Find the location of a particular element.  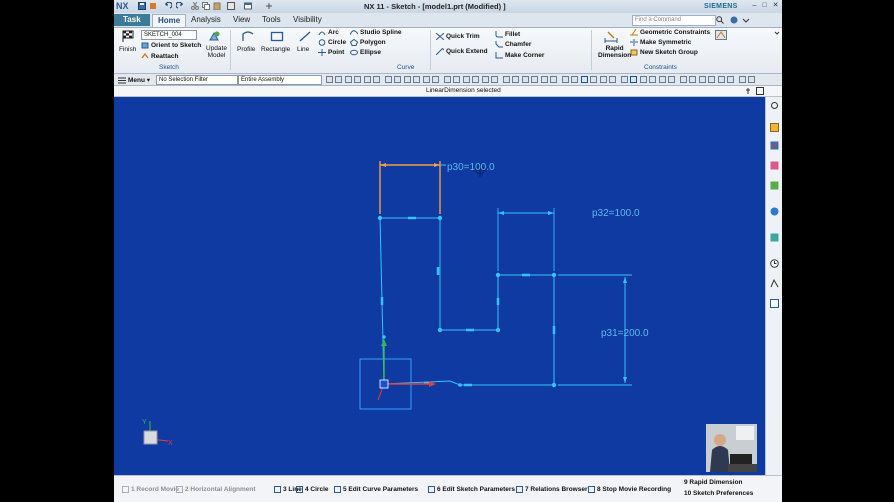

circle-button: Circle is located at coordinates (332, 42).